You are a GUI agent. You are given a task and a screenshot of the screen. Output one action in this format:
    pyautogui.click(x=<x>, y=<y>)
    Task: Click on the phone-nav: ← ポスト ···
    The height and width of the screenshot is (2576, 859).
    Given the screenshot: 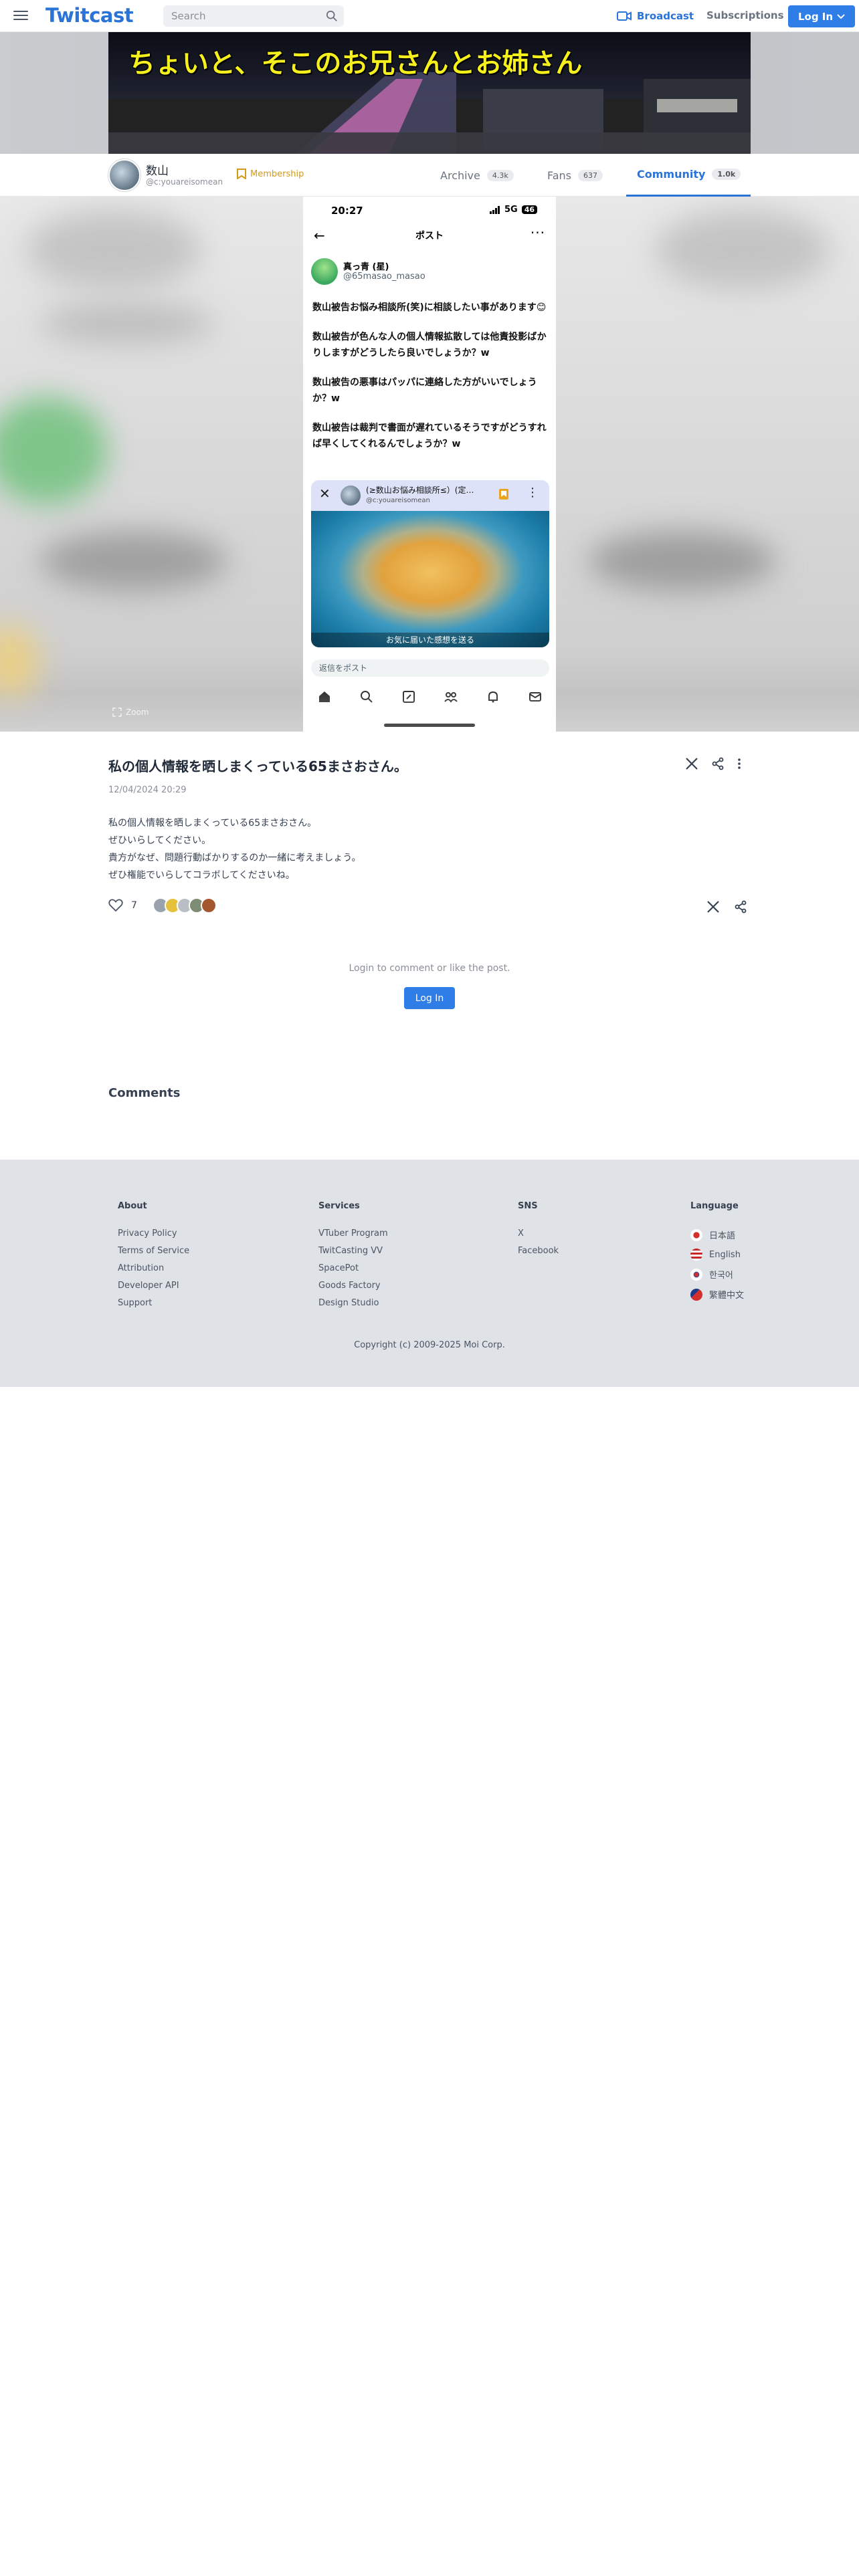 What is the action you would take?
    pyautogui.click(x=429, y=236)
    